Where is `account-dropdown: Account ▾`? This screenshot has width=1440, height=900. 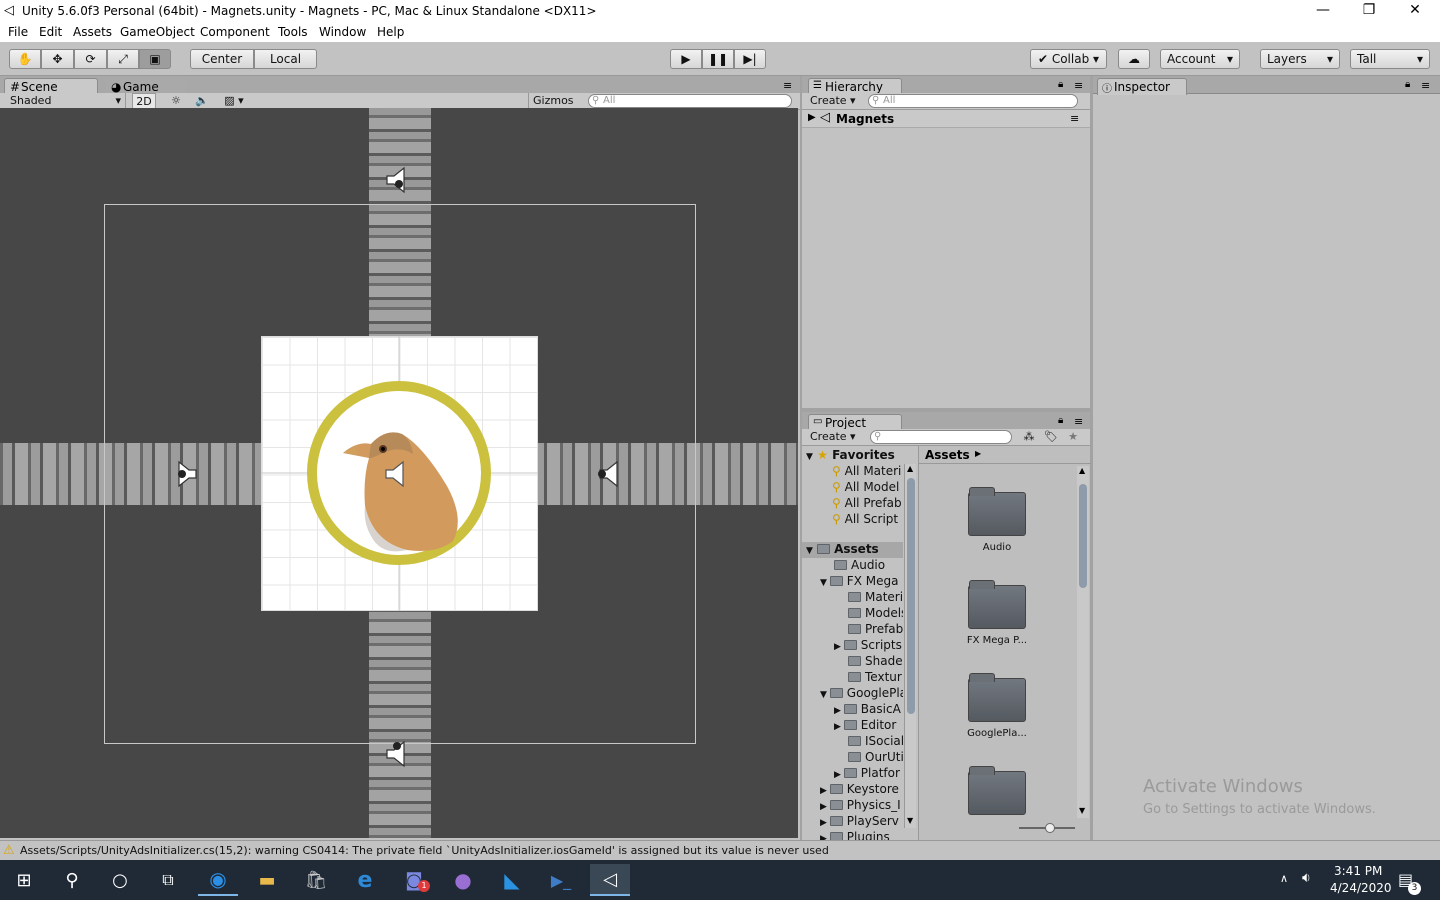
account-dropdown: Account ▾ is located at coordinates (1200, 59).